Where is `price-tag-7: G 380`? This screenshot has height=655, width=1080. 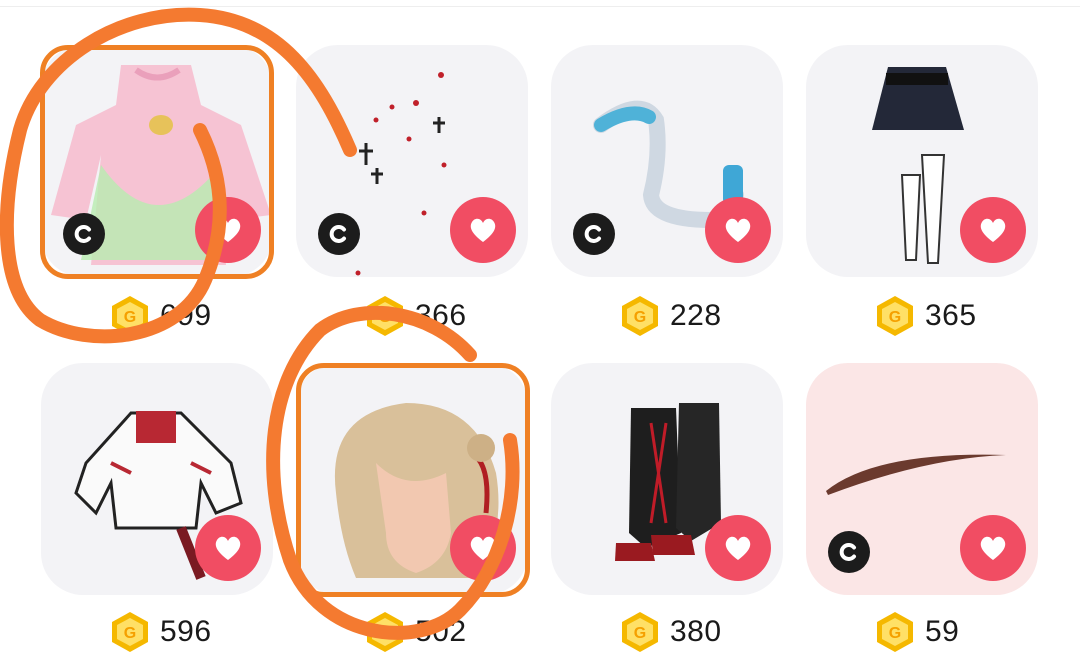
price-tag-7: G 380 is located at coordinates (670, 632).